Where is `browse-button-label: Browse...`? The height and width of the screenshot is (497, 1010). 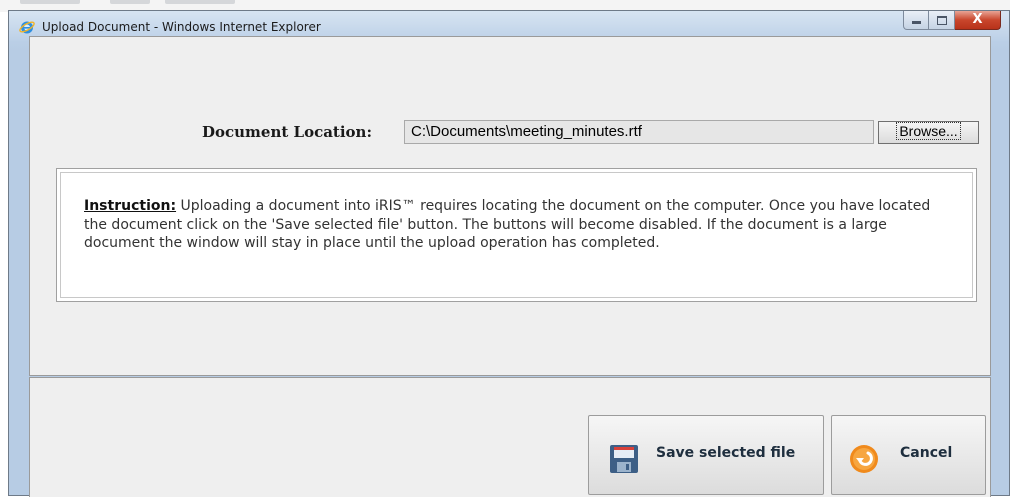
browse-button-label: Browse... is located at coordinates (928, 131).